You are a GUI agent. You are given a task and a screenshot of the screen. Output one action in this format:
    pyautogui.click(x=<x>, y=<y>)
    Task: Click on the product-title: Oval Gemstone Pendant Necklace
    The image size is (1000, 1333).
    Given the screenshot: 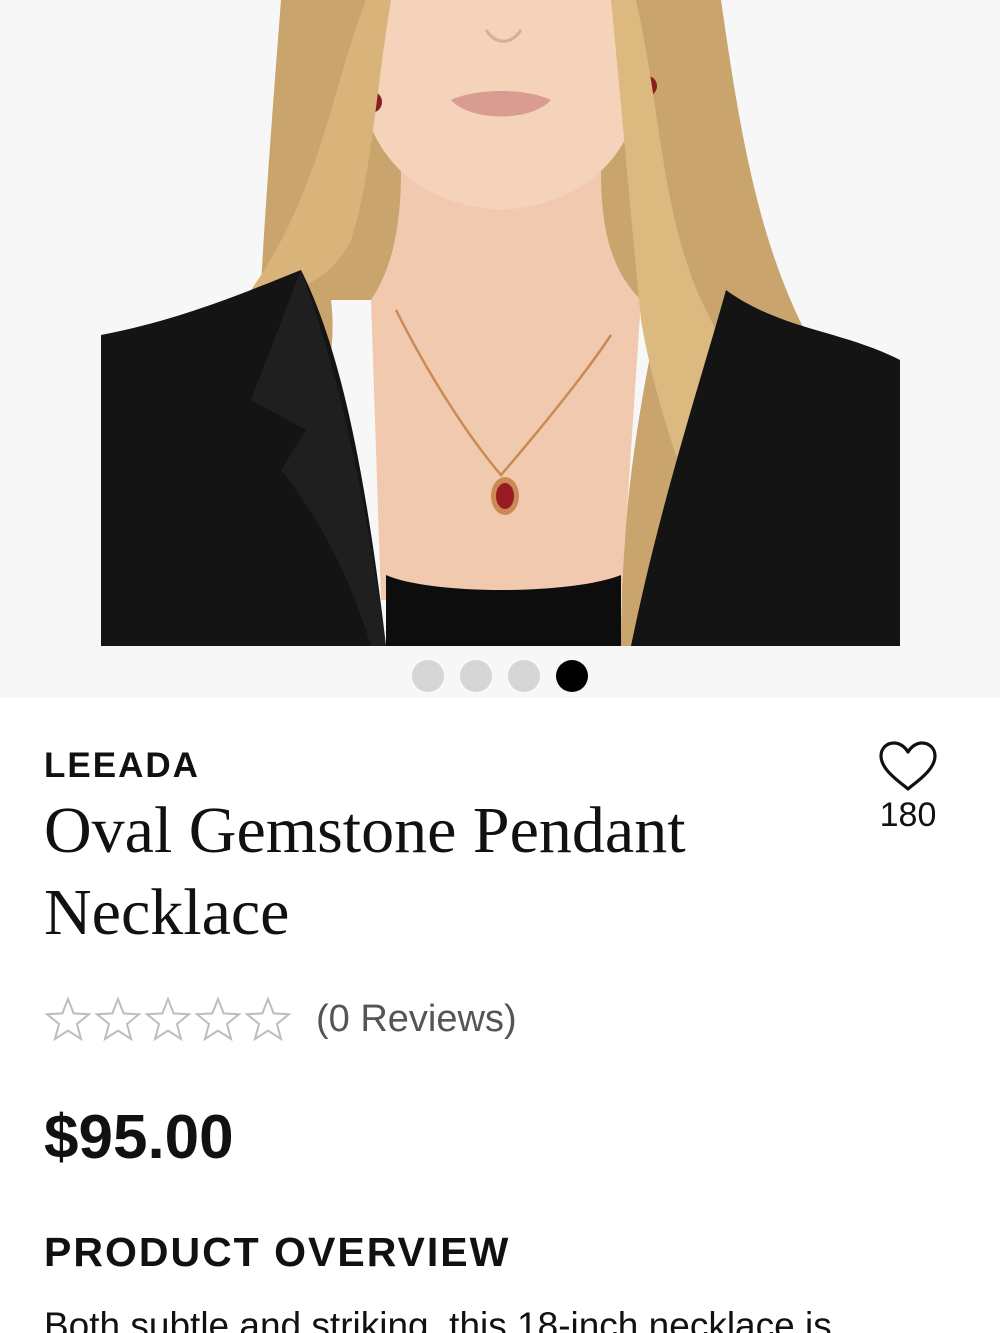 What is the action you would take?
    pyautogui.click(x=365, y=871)
    